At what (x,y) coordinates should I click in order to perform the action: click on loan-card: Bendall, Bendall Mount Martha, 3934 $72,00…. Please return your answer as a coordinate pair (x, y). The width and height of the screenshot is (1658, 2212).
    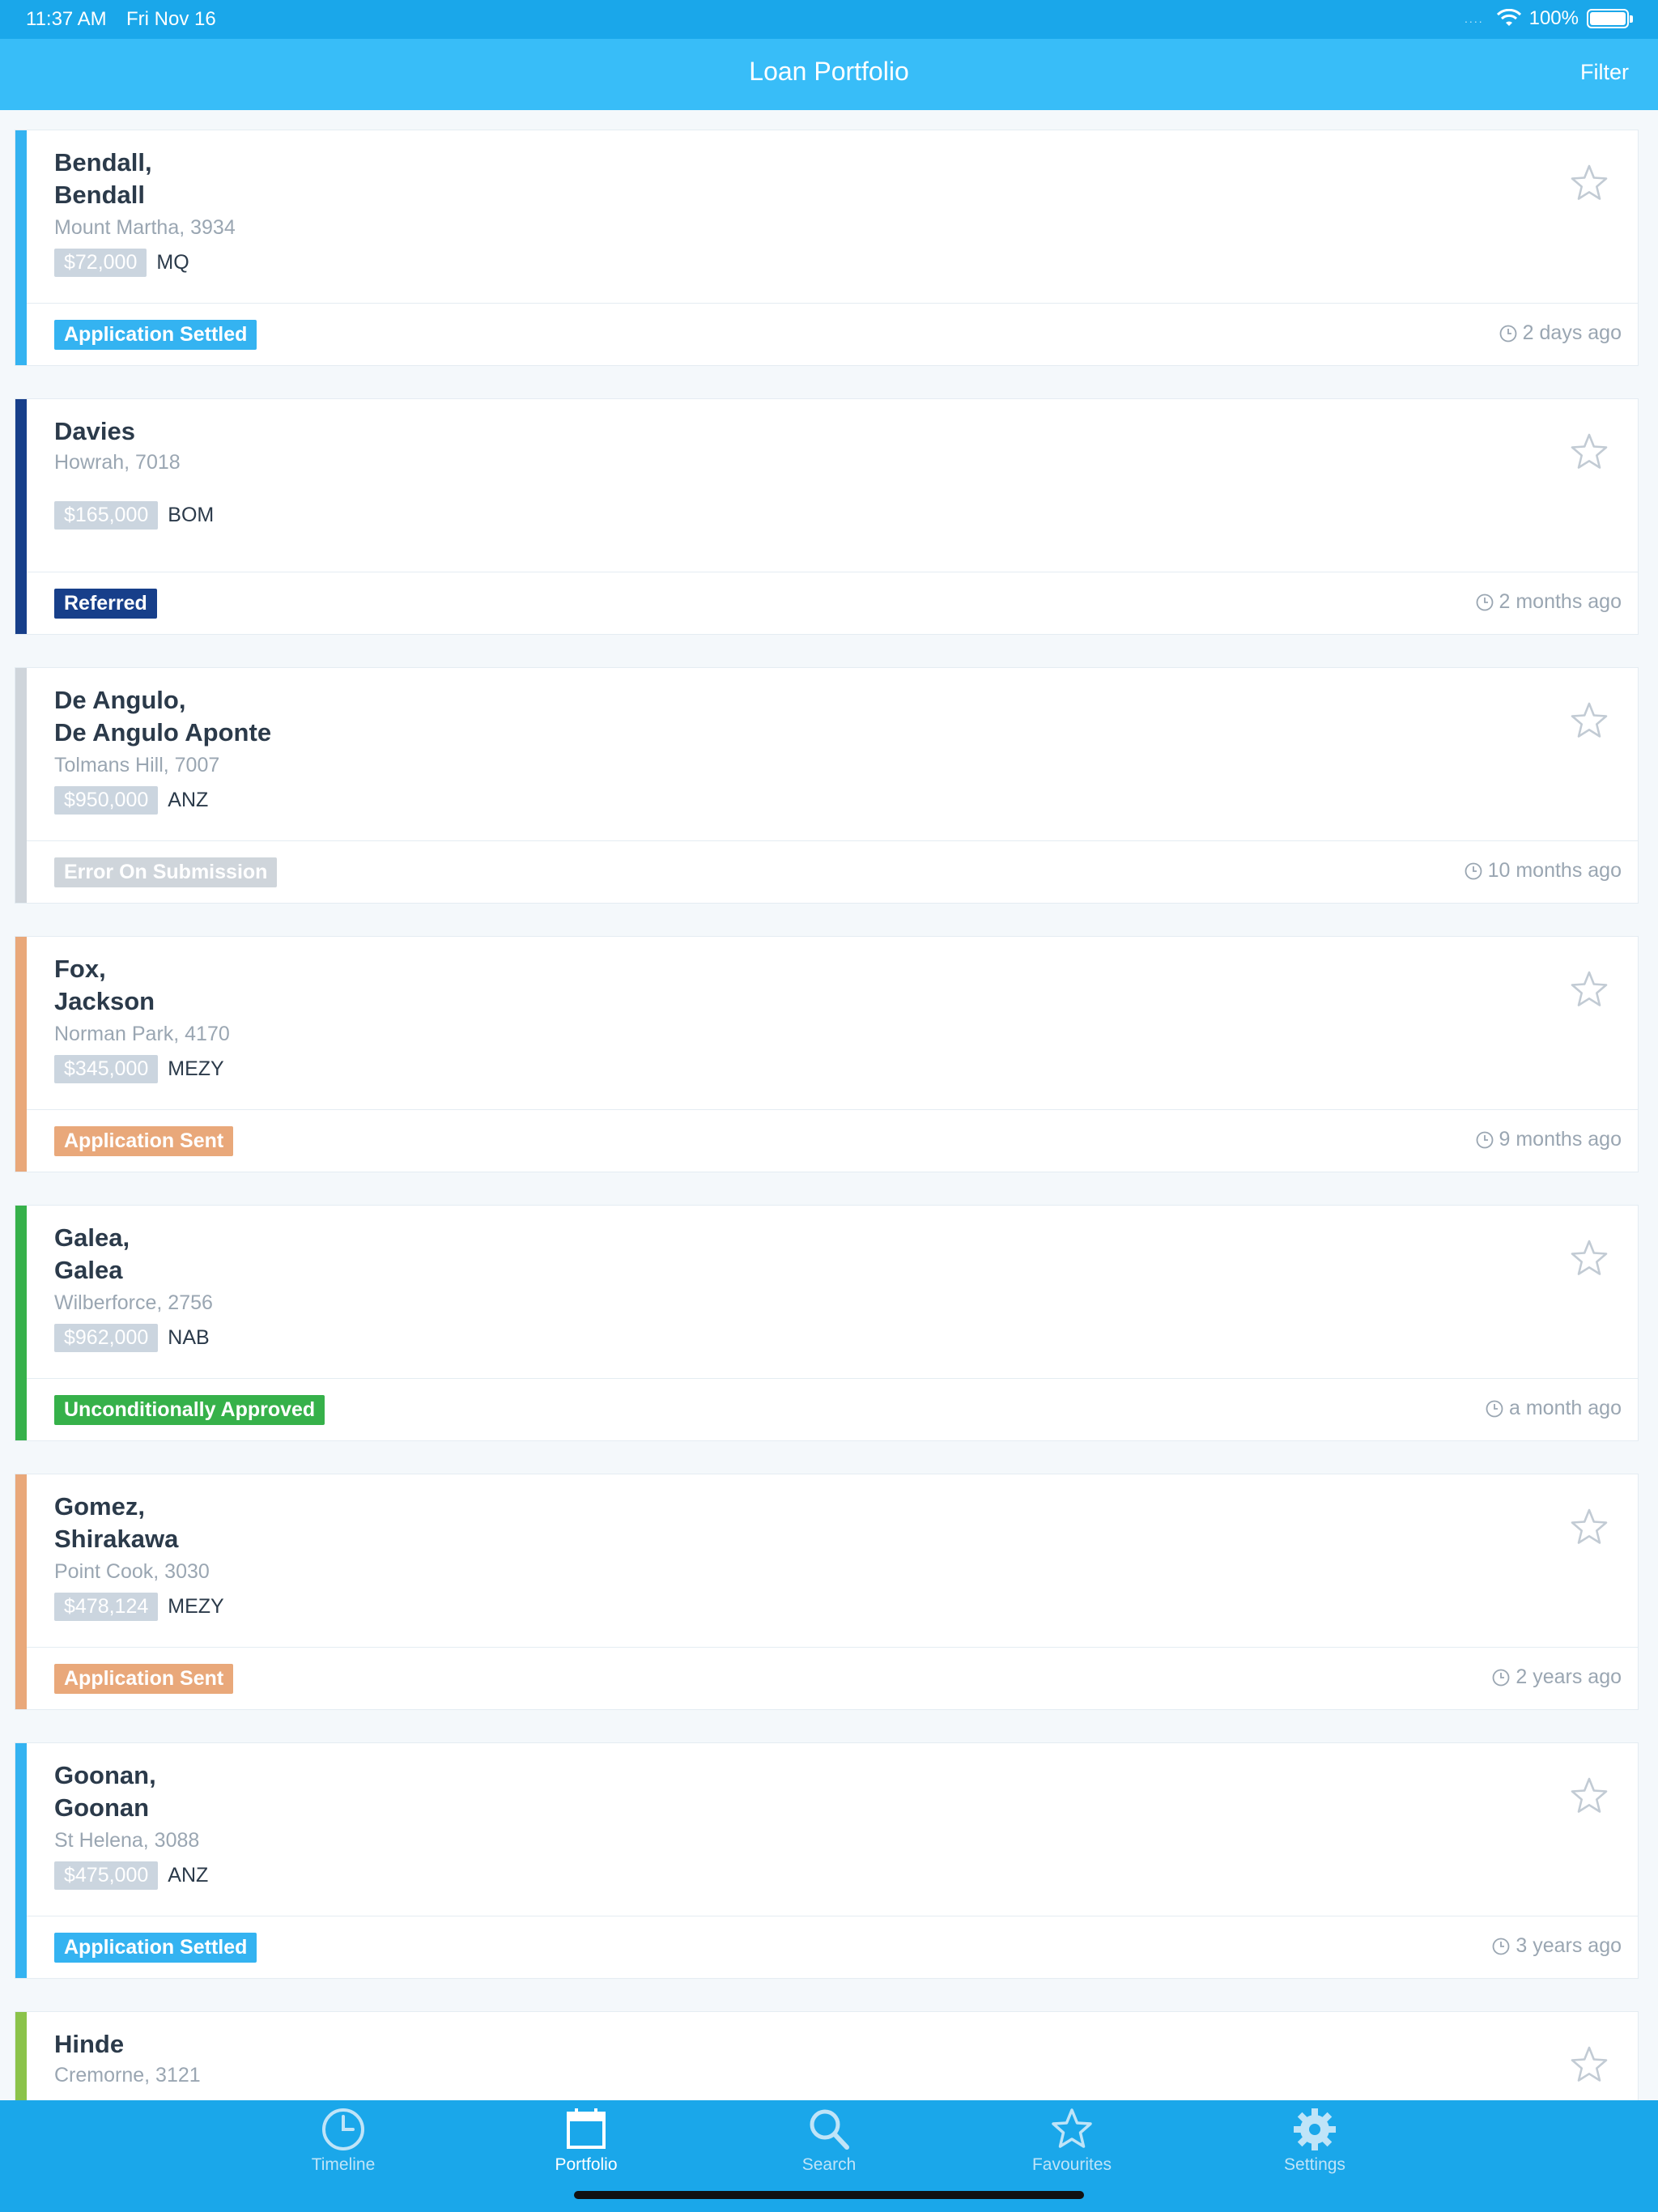
    Looking at the image, I should click on (827, 248).